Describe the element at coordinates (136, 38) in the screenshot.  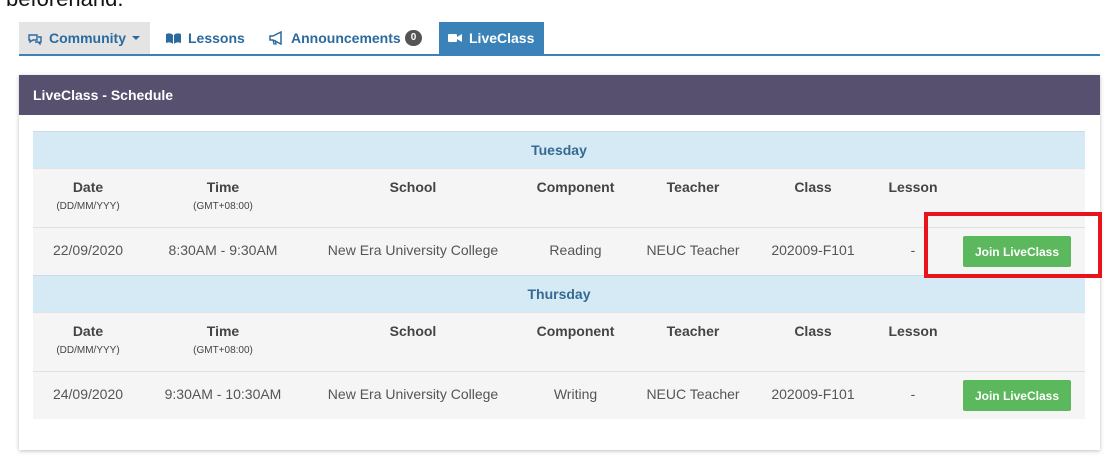
I see `chevron-down-icon` at that location.